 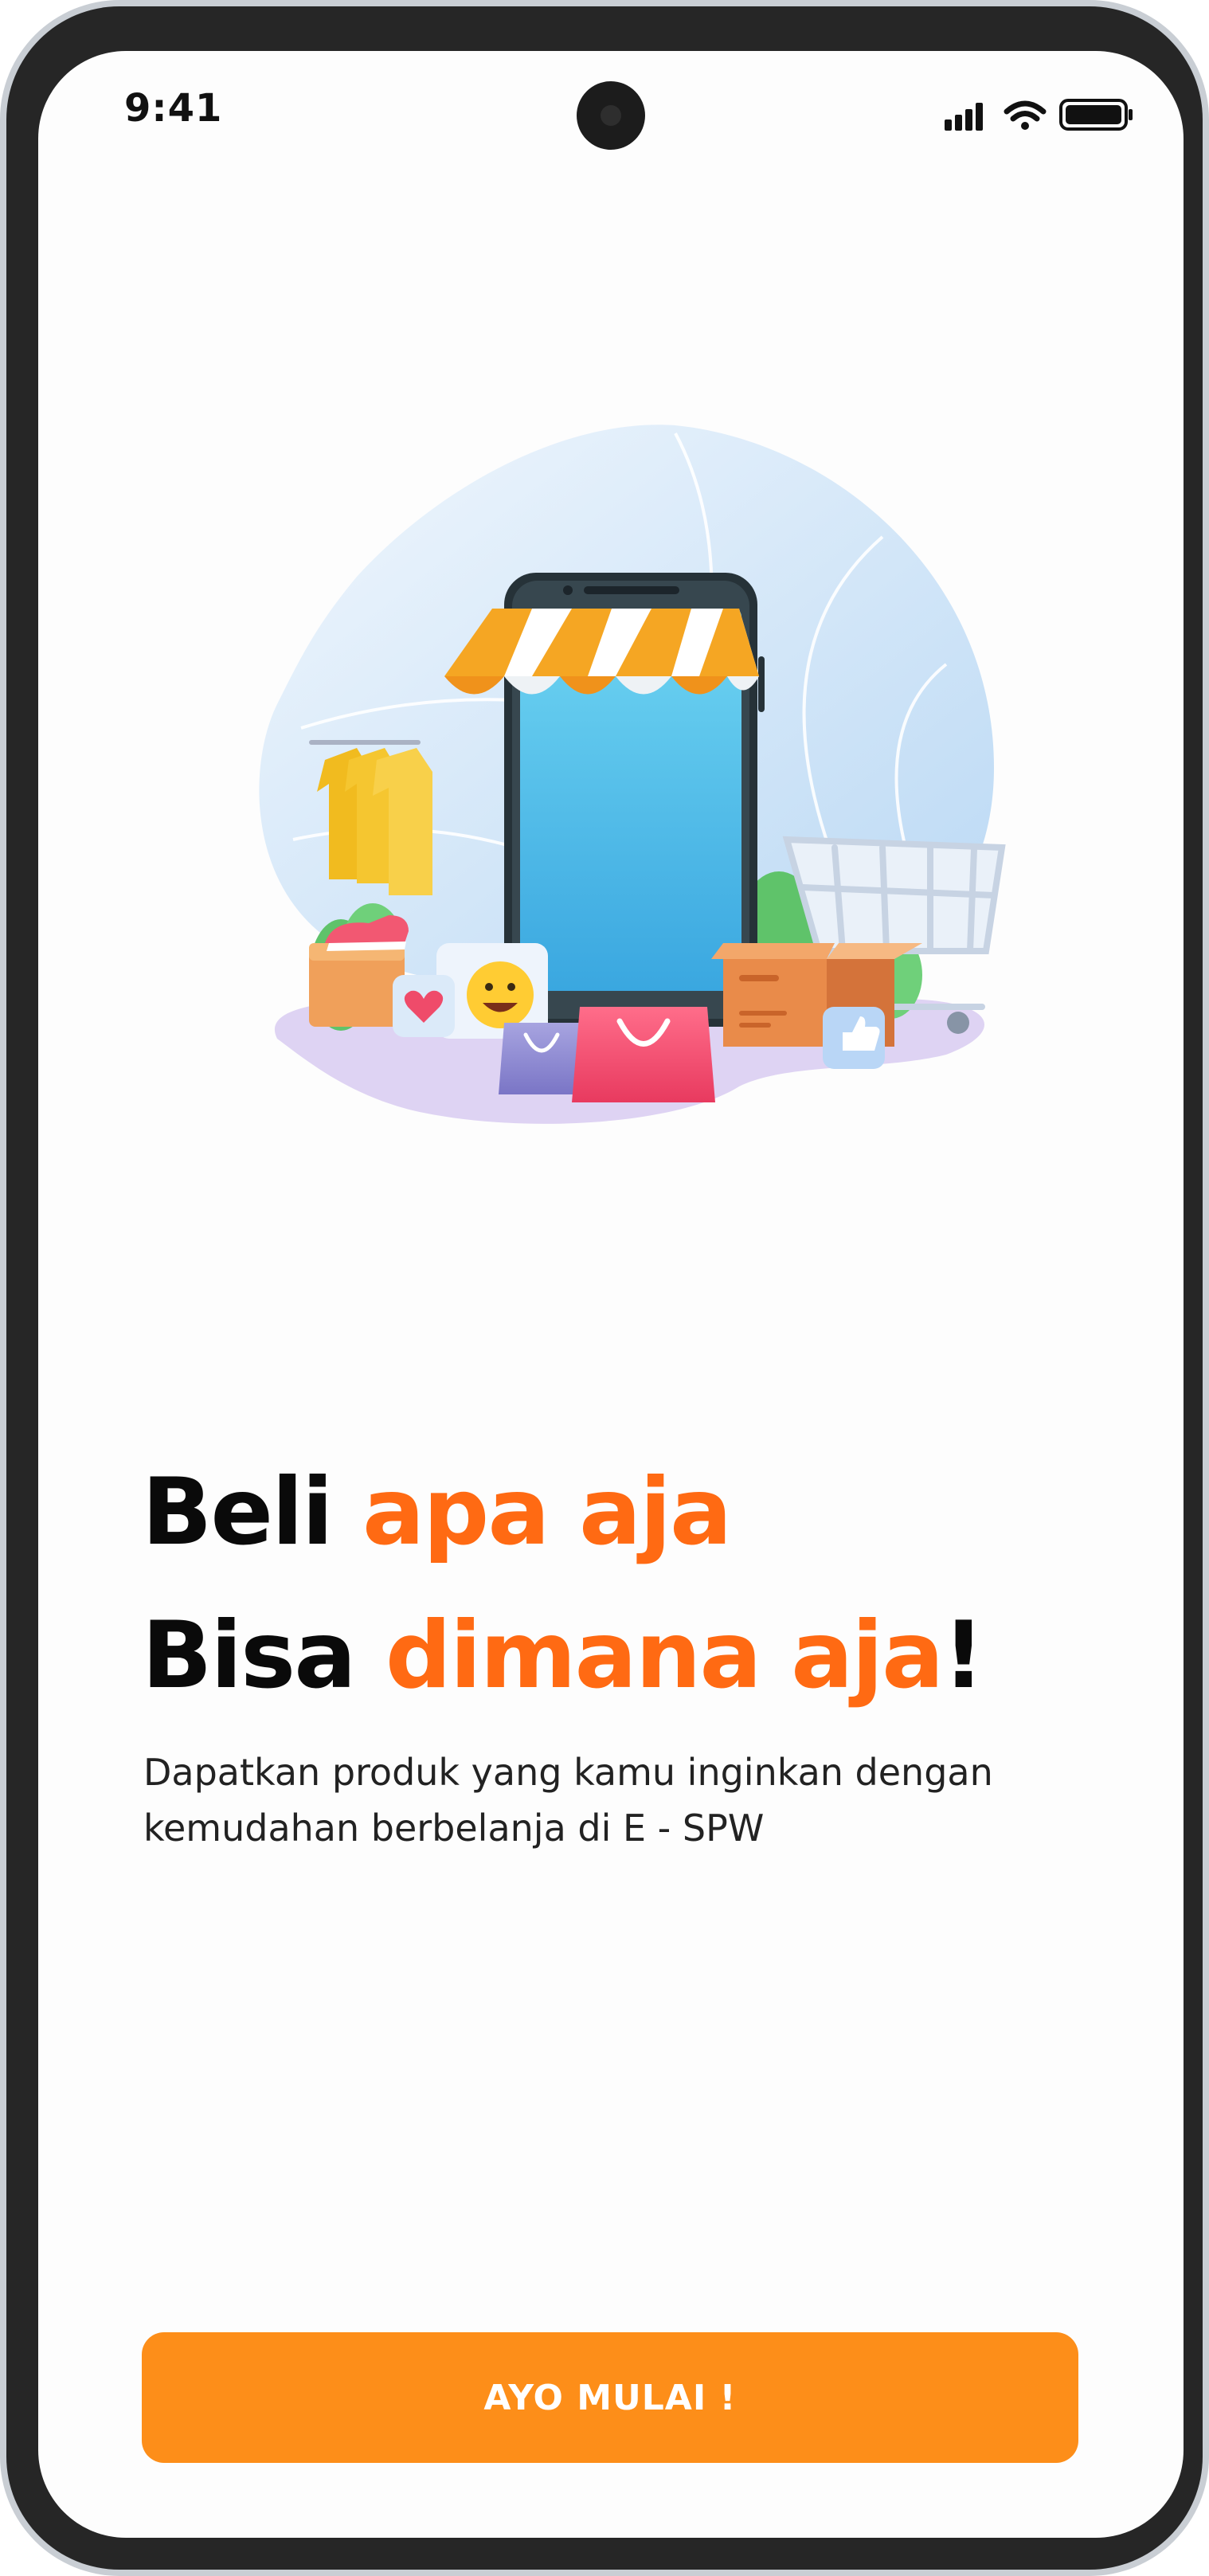 What do you see at coordinates (816, 995) in the screenshot?
I see `package-box-icon` at bounding box center [816, 995].